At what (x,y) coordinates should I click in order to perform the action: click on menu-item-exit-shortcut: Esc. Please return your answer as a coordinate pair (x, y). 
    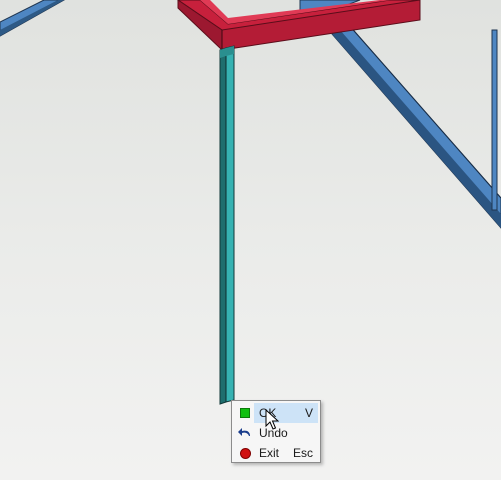
    Looking at the image, I should click on (302, 453).